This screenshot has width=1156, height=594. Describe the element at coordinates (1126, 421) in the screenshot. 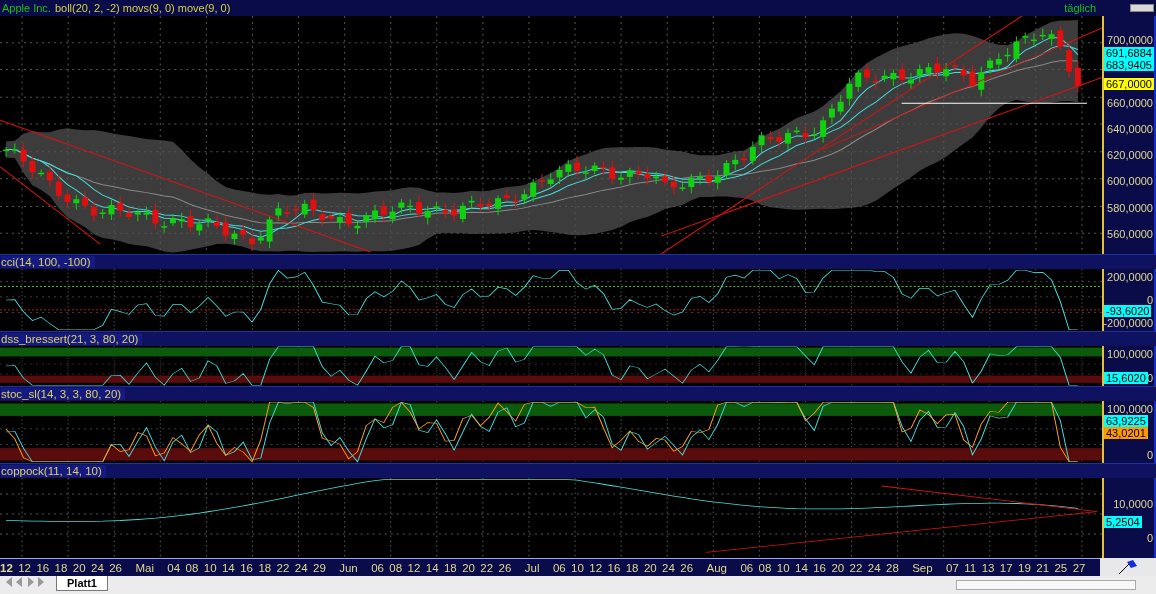

I see `value-badge: 63,9225` at that location.